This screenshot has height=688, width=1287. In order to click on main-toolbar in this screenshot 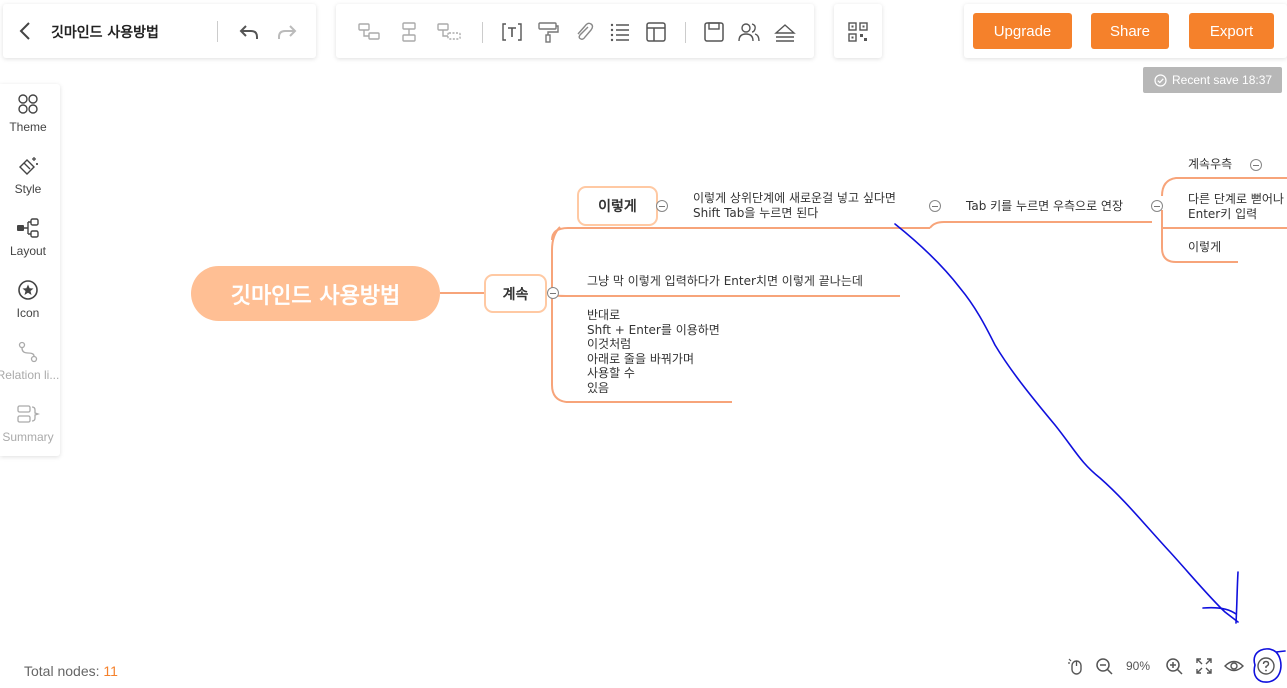, I will do `click(575, 31)`.